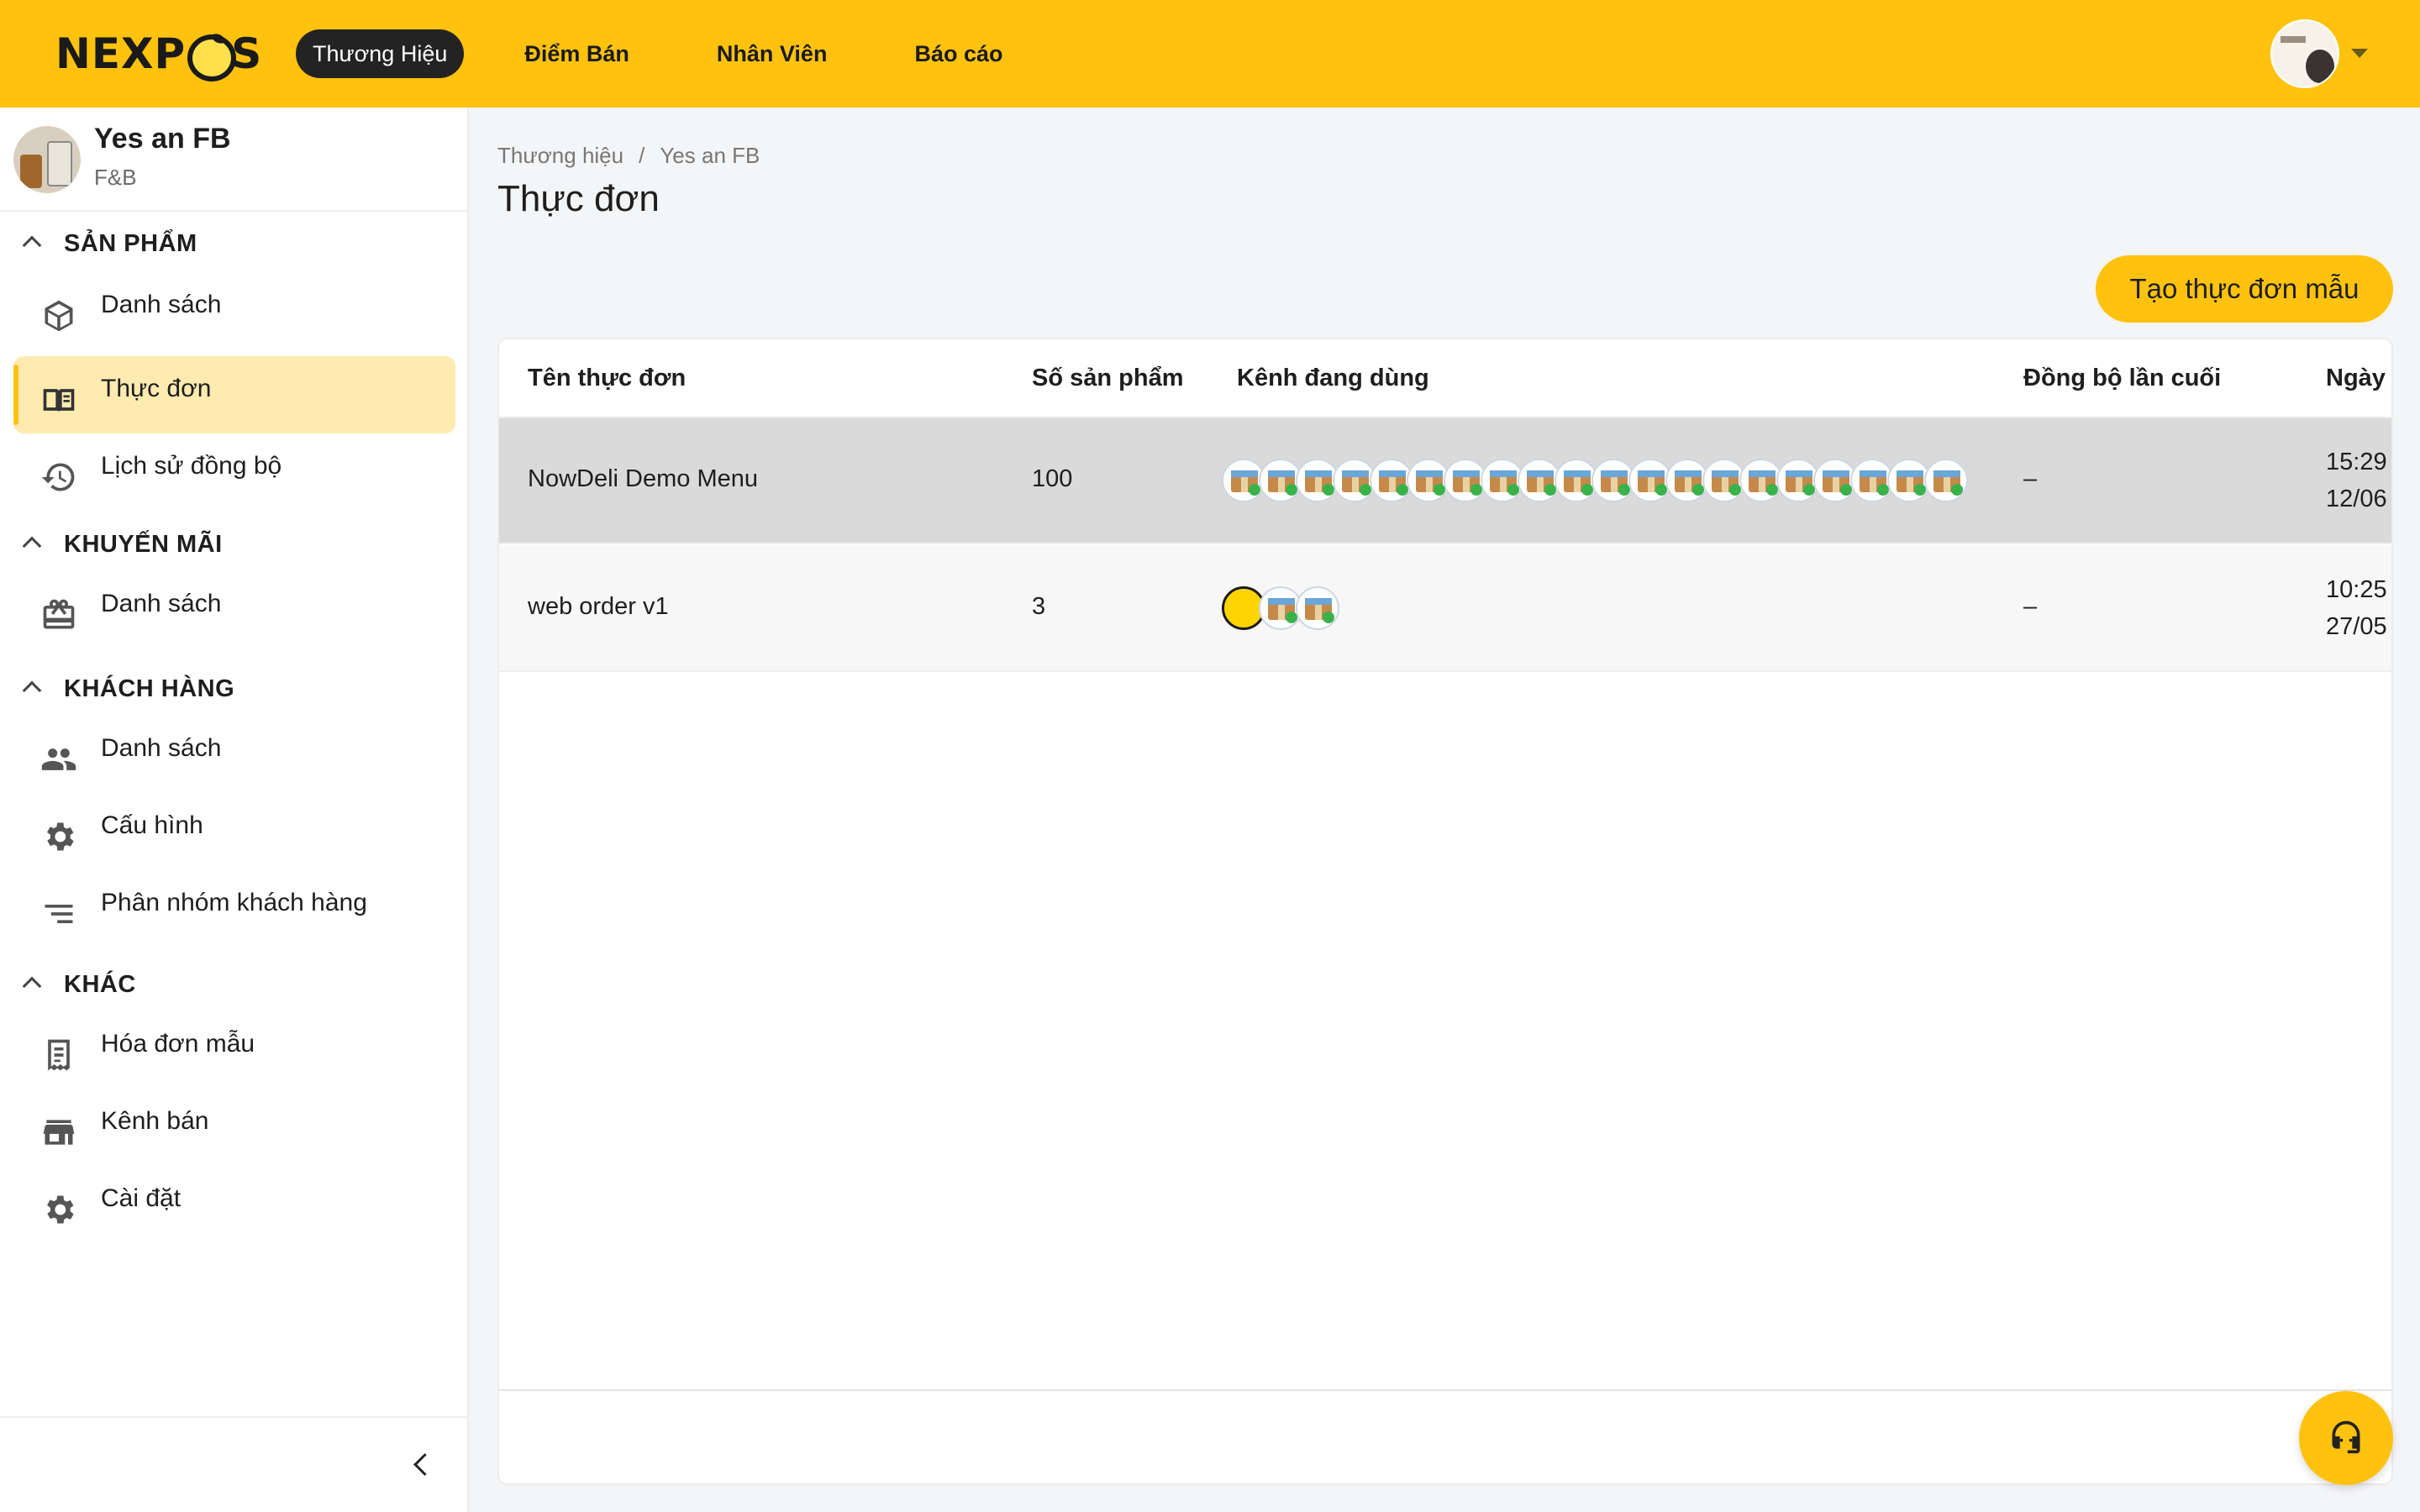 Image resolution: width=2420 pixels, height=1512 pixels. What do you see at coordinates (58, 477) in the screenshot?
I see `history-icon` at bounding box center [58, 477].